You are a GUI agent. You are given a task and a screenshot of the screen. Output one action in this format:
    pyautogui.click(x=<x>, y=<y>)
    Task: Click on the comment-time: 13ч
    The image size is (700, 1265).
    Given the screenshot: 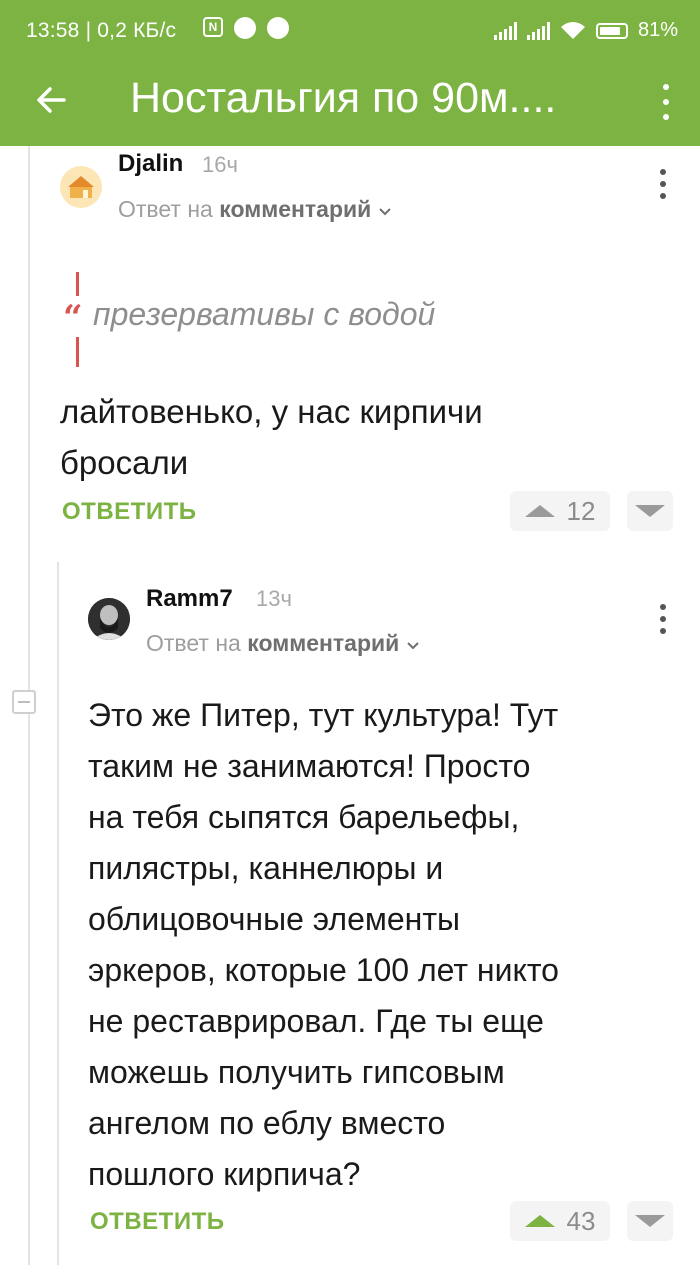 What is the action you would take?
    pyautogui.click(x=274, y=598)
    